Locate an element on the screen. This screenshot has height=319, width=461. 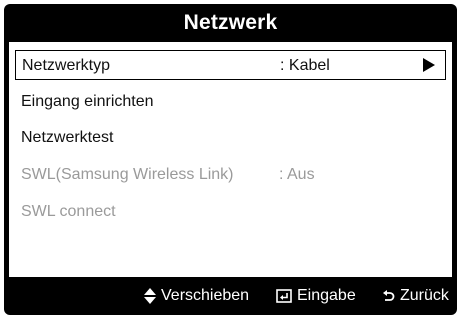
menu-item-label: SWL connect is located at coordinates (68, 211).